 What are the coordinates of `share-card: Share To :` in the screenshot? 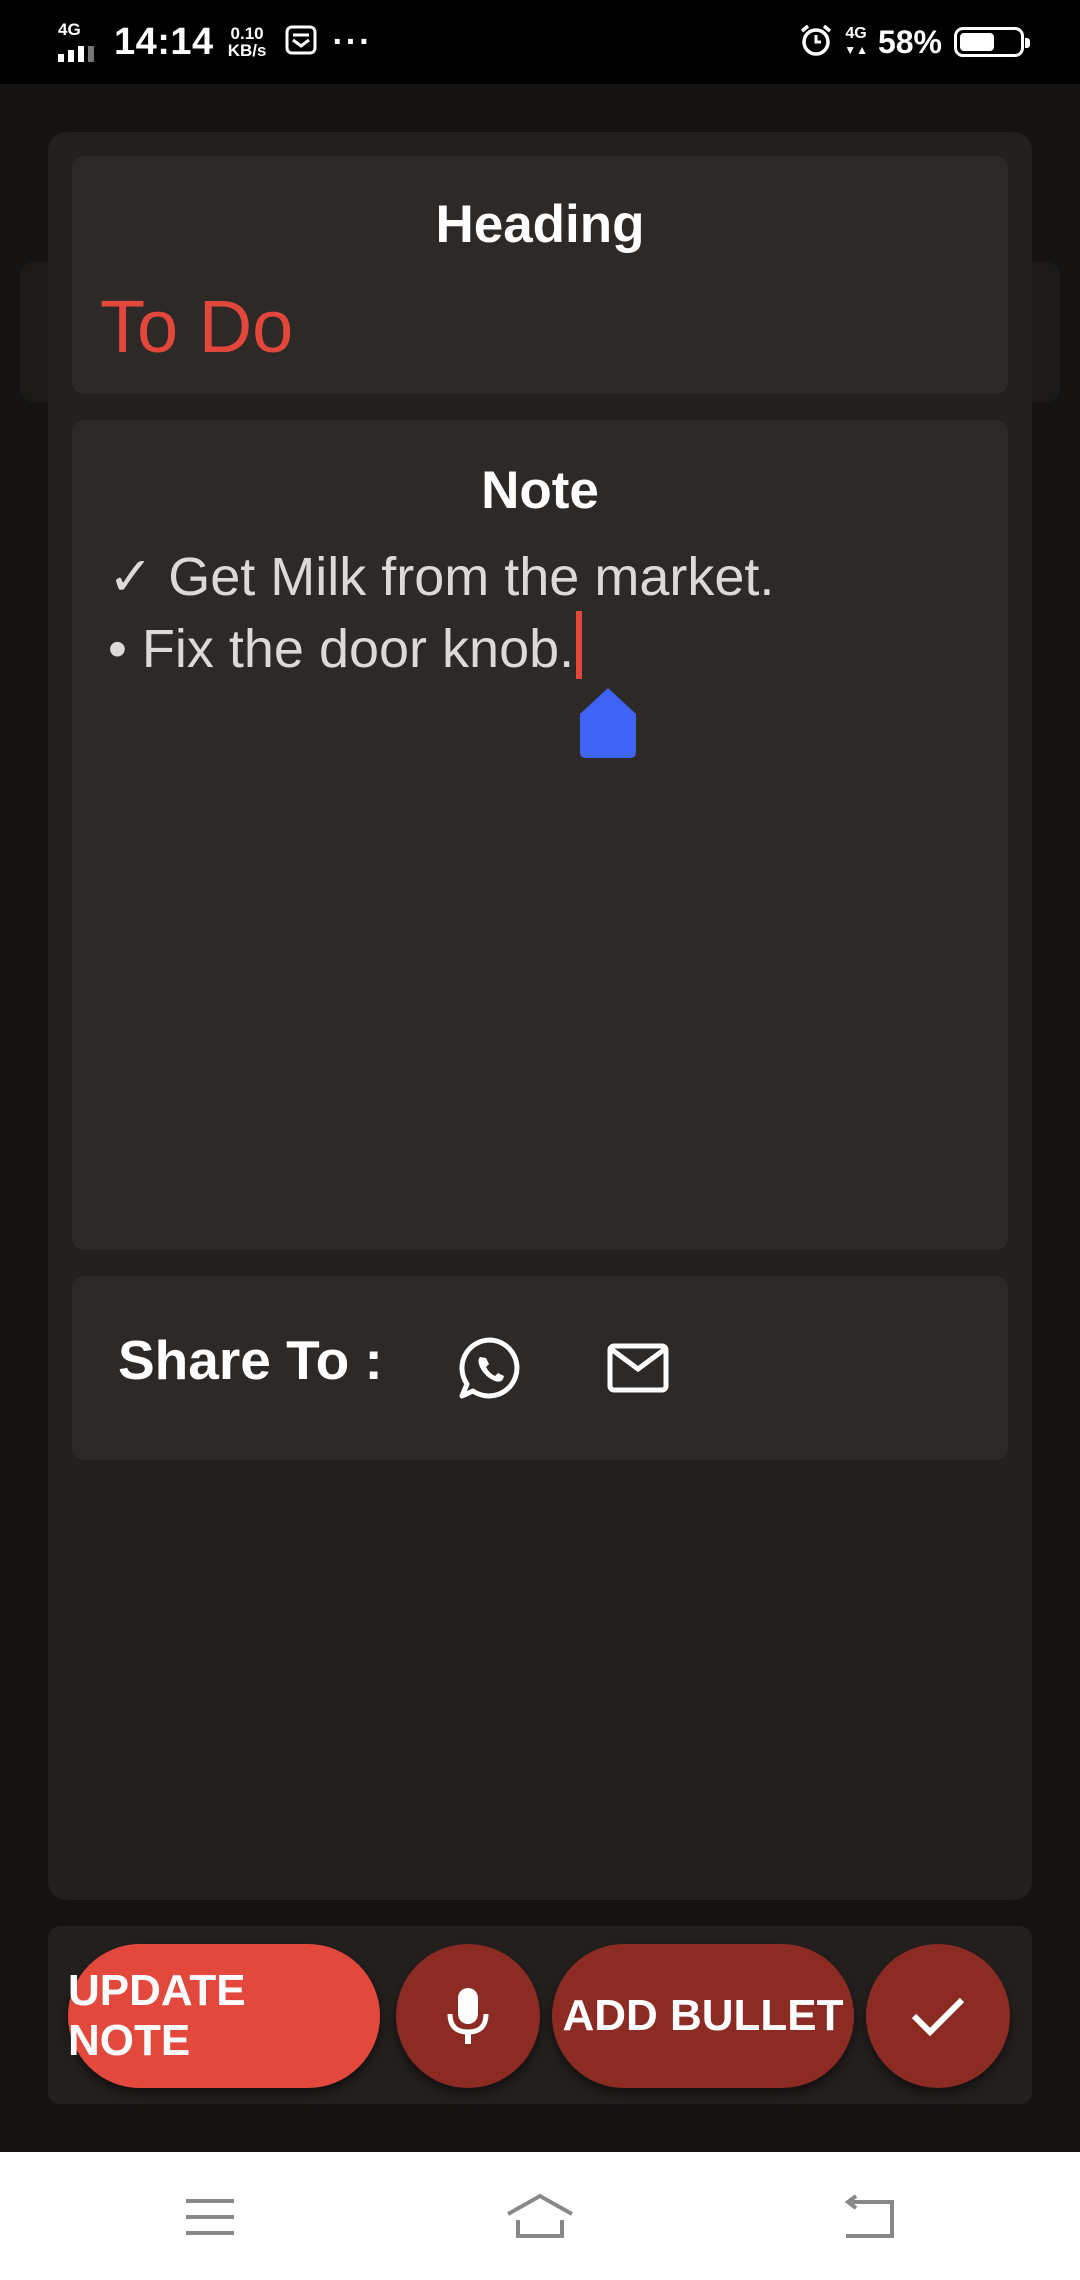 It's located at (540, 1368).